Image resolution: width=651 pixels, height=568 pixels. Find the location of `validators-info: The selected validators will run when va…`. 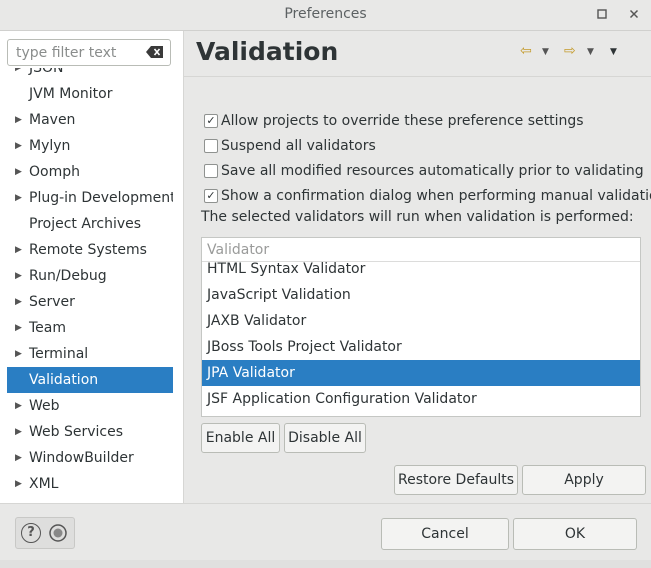

validators-info: The selected validators will run when va… is located at coordinates (417, 217).